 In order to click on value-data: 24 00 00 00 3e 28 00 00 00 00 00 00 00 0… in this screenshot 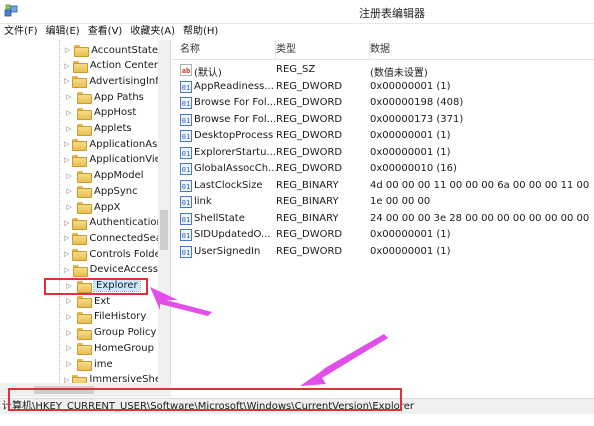, I will do `click(481, 218)`.